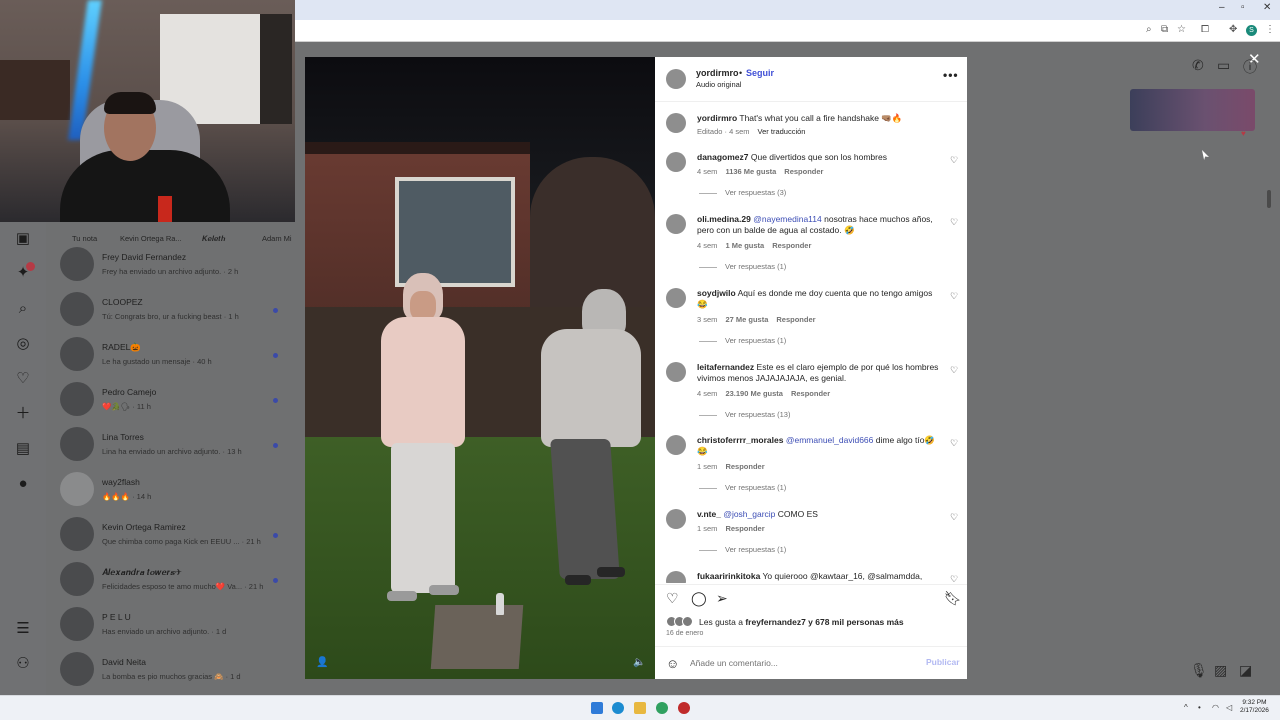 The image size is (1280, 720). What do you see at coordinates (23, 344) in the screenshot?
I see `explore-icon: ◎` at bounding box center [23, 344].